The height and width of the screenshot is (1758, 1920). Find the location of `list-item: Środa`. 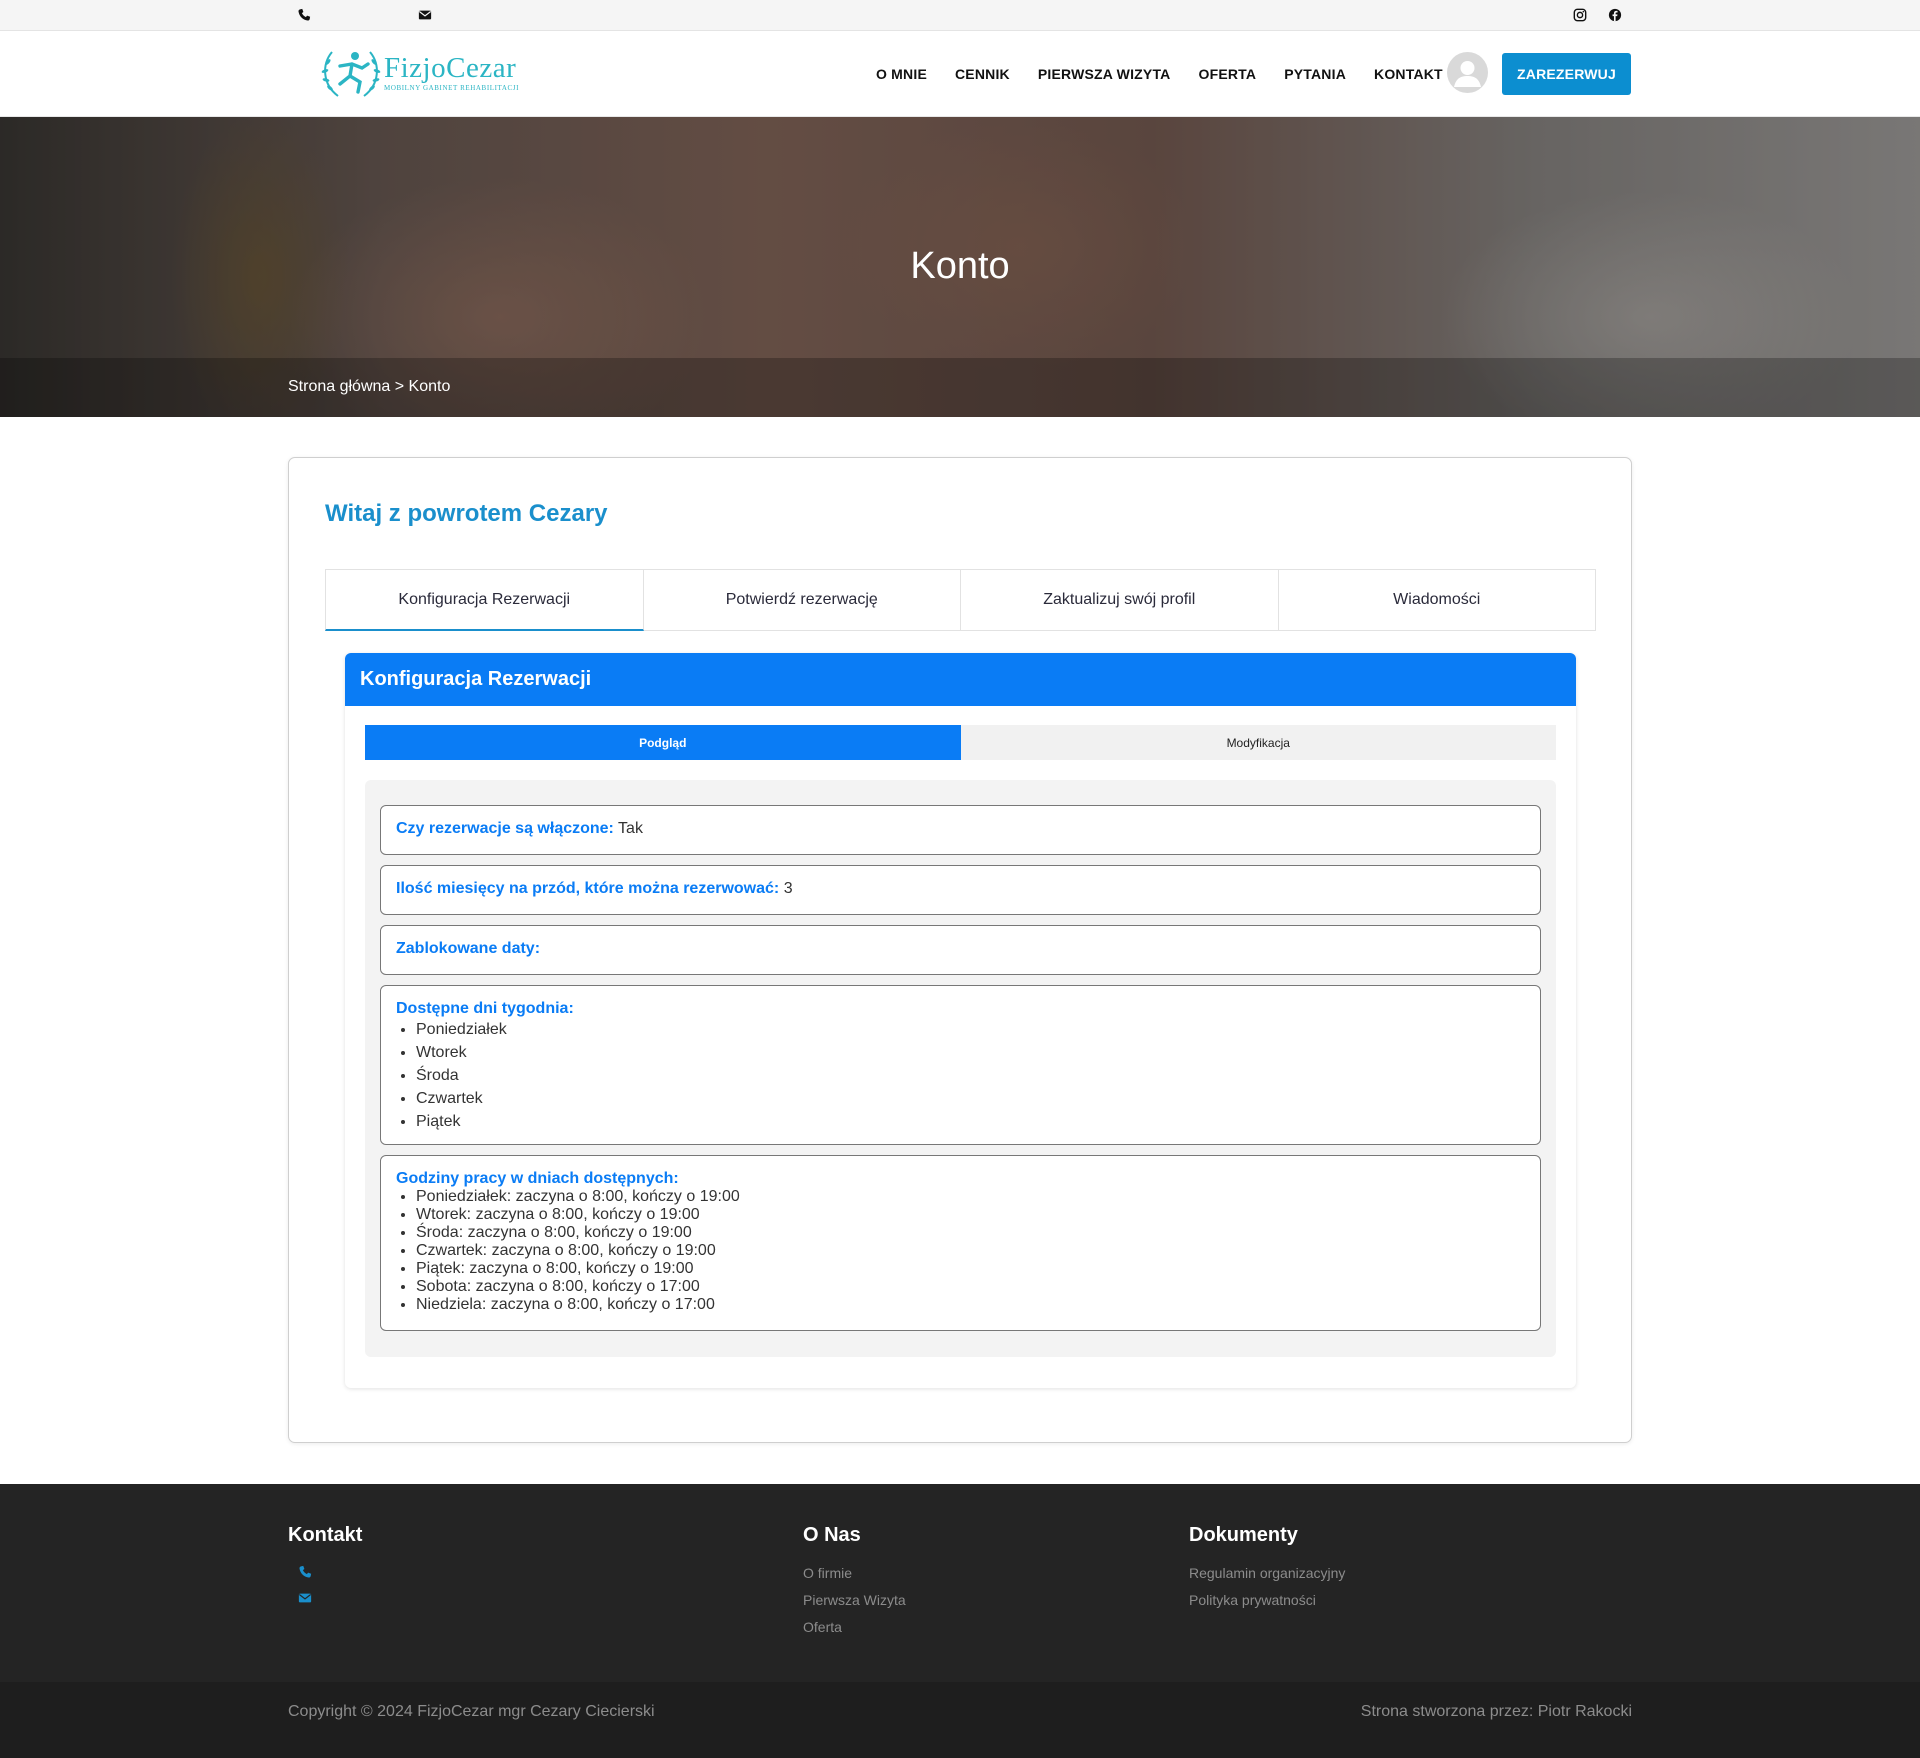

list-item: Środa is located at coordinates (970, 1075).